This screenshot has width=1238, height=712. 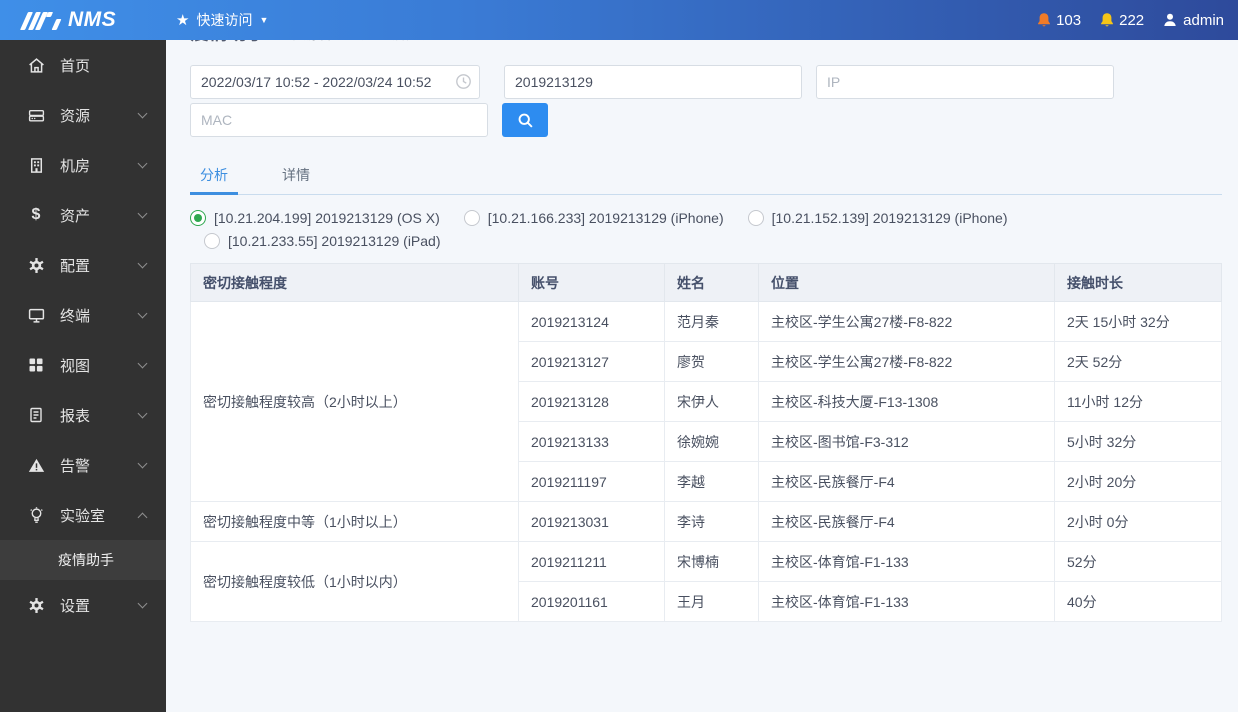 I want to click on warning-icon, so click(x=36, y=465).